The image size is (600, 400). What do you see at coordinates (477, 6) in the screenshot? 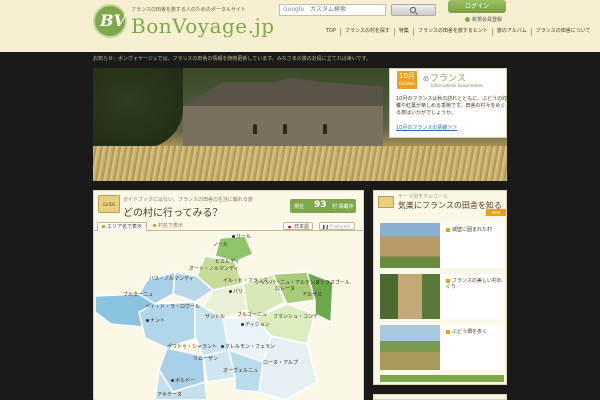
I see `login-button: ログイン` at bounding box center [477, 6].